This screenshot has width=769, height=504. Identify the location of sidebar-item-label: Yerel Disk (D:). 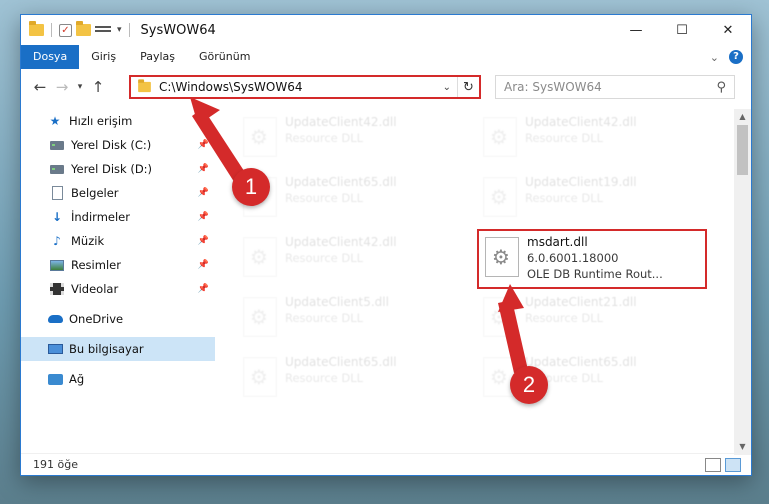
(112, 169).